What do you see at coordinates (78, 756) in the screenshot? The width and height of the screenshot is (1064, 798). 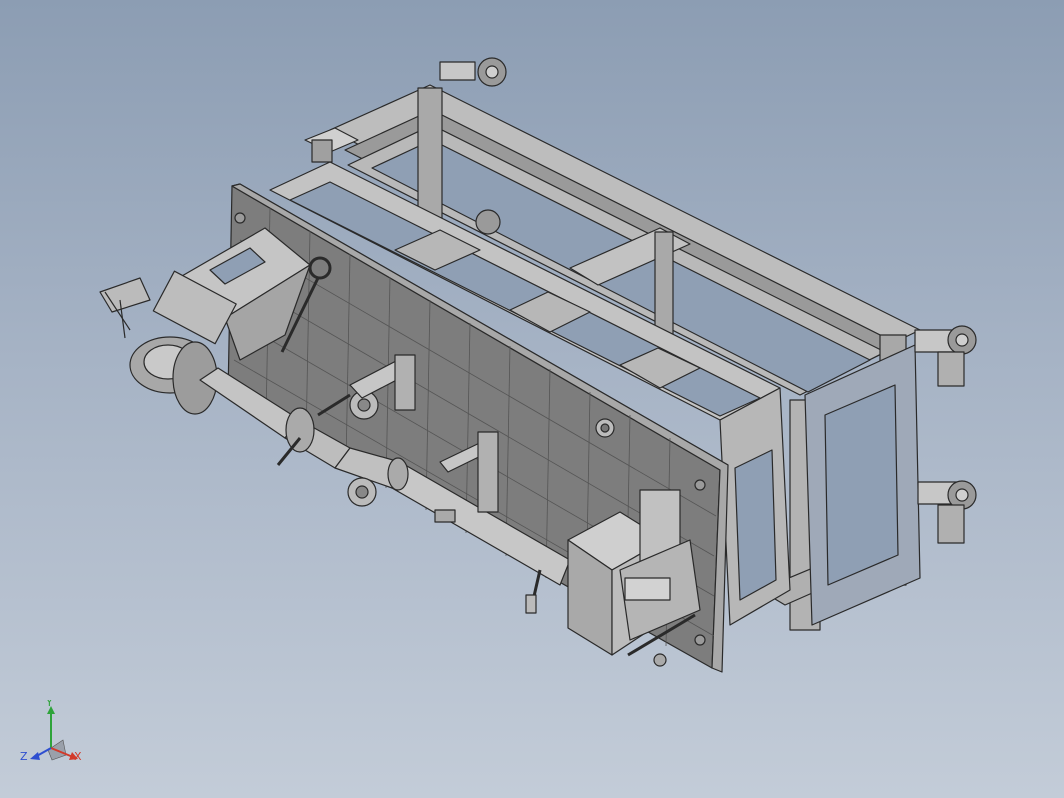 I see `x-axis-label: X` at bounding box center [78, 756].